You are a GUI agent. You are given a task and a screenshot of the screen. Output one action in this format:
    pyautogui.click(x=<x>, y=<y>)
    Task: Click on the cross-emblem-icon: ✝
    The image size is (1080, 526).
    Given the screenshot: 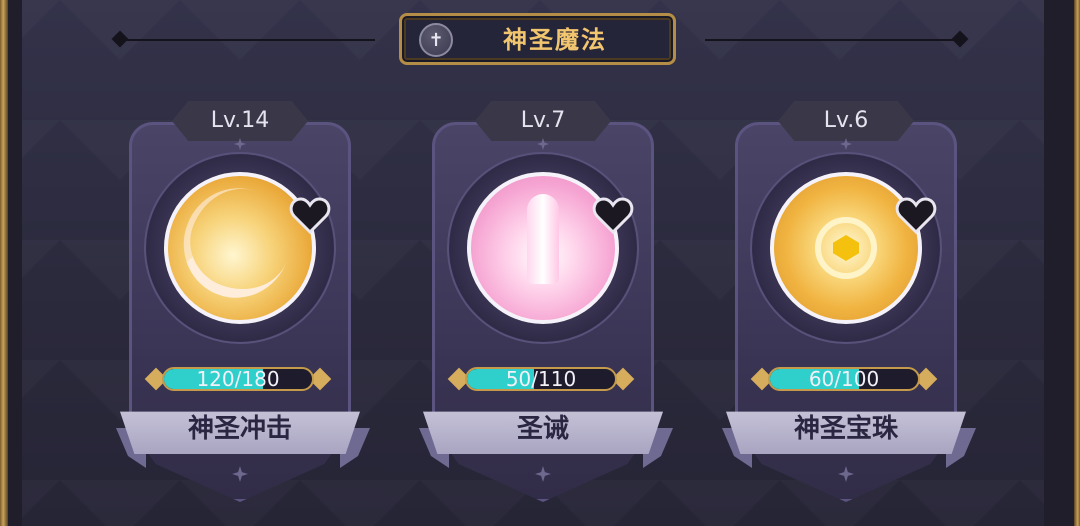 What is the action you would take?
    pyautogui.click(x=436, y=40)
    